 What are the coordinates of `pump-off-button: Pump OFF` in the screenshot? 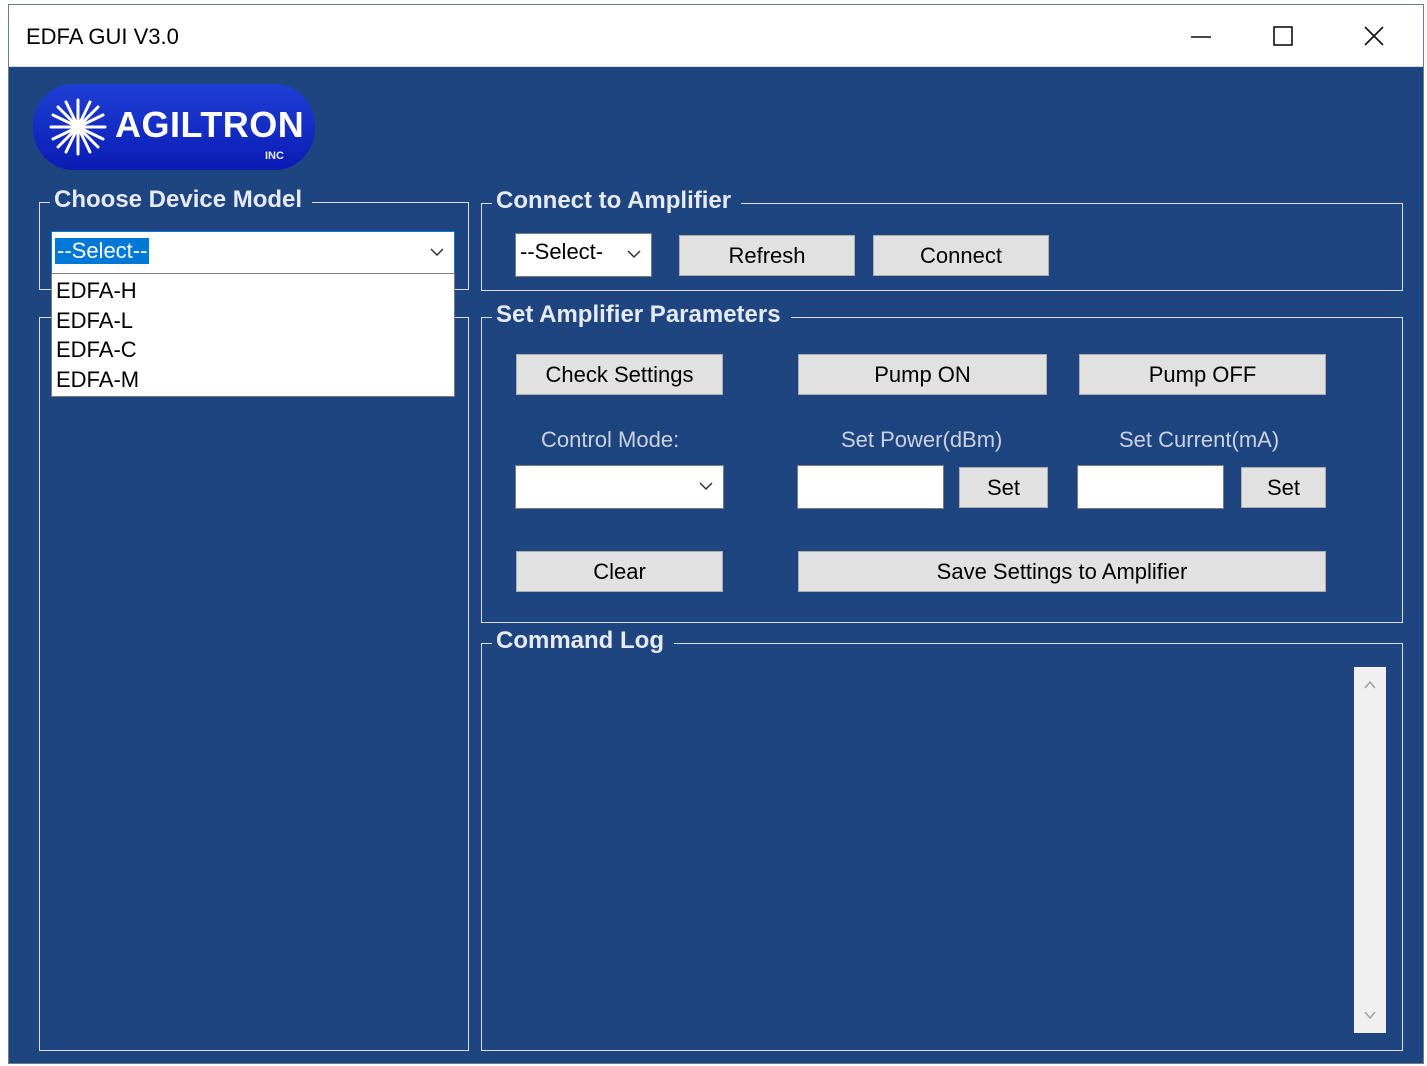 It's located at (1202, 374).